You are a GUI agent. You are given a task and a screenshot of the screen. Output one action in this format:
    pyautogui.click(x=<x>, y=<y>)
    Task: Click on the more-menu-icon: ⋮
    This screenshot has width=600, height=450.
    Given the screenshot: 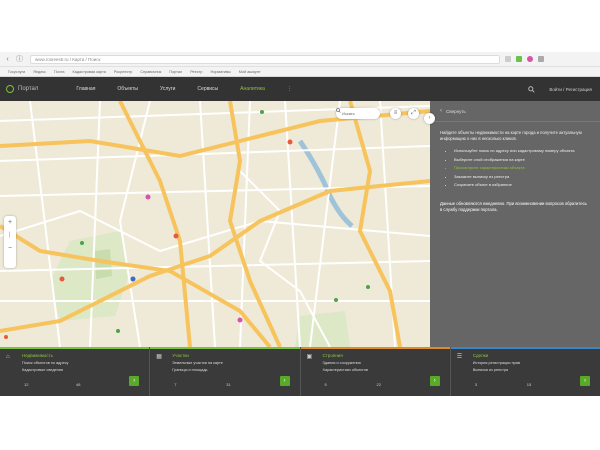 What is the action you would take?
    pyautogui.click(x=289, y=89)
    